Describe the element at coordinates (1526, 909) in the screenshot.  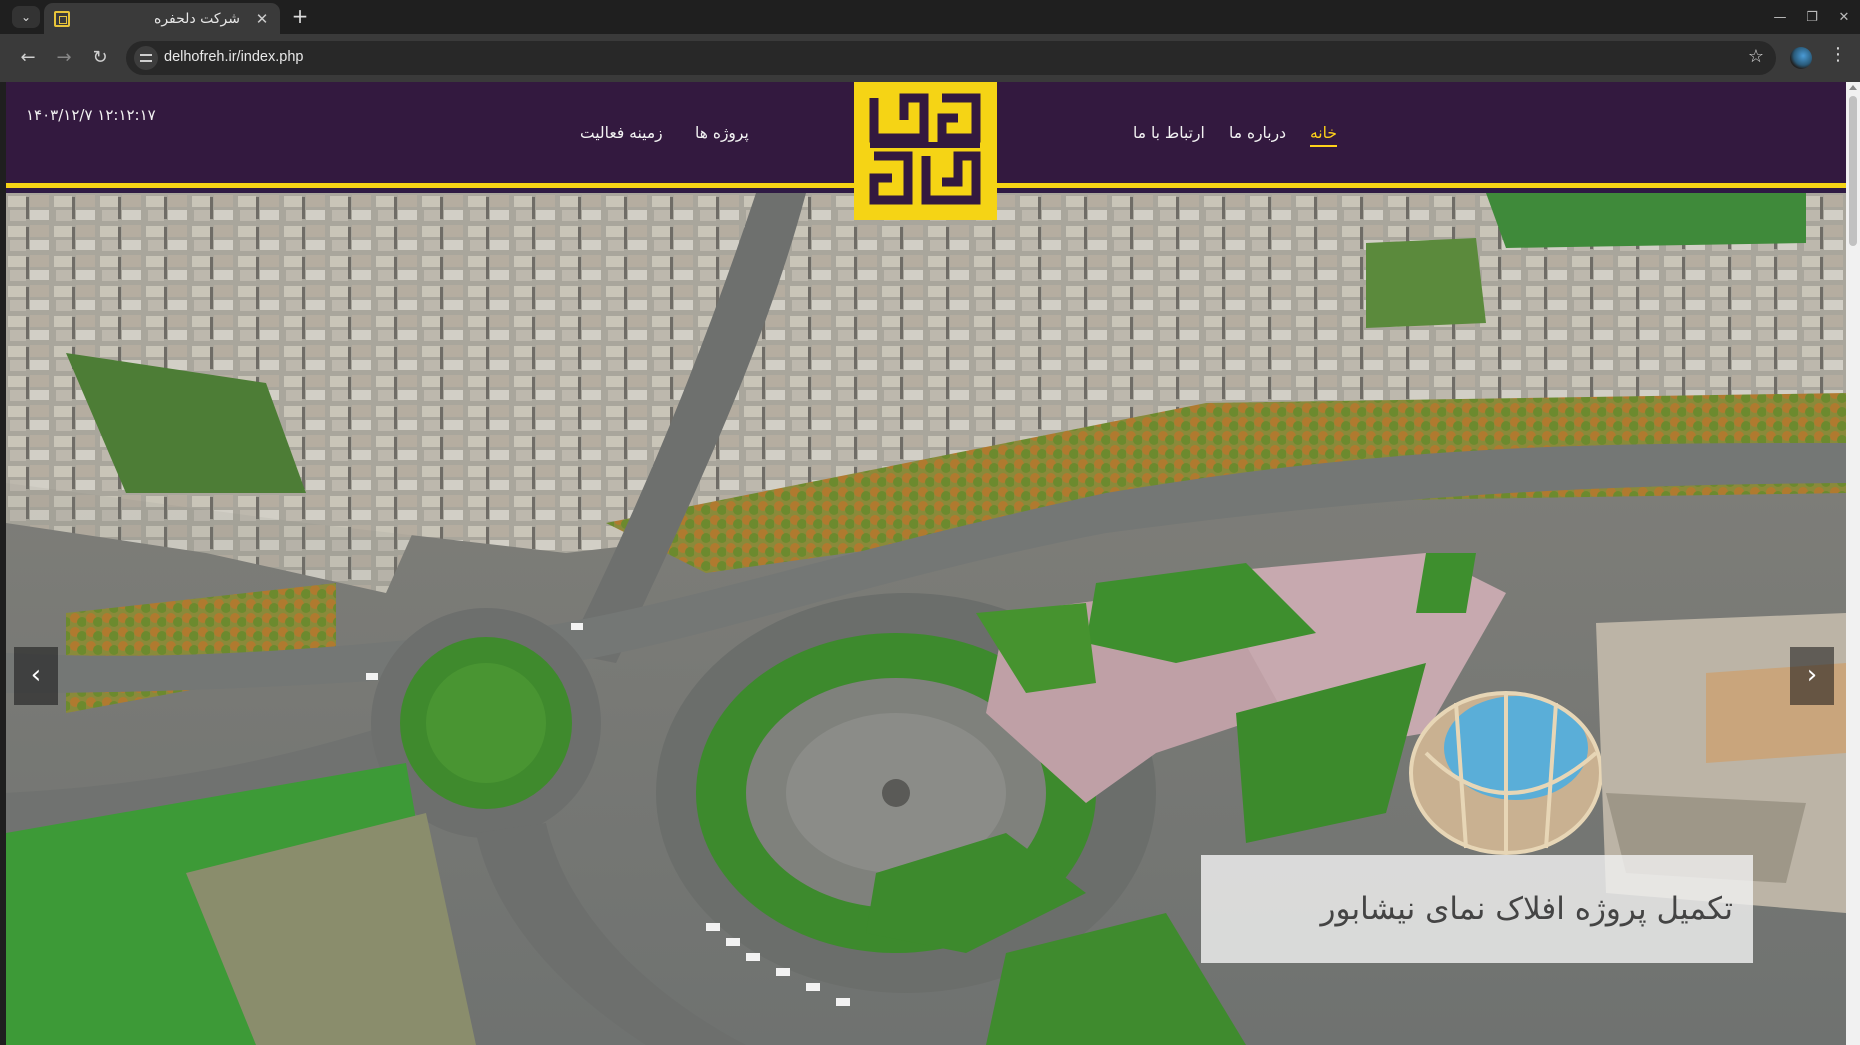
I see `slide-caption-text: تکمیل پروژه افلاک نمای نیشابور` at that location.